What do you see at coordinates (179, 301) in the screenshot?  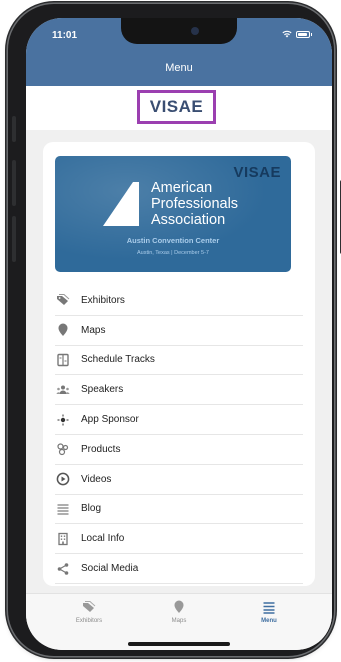 I see `menu-item-exhibitors: Exhibitors` at bounding box center [179, 301].